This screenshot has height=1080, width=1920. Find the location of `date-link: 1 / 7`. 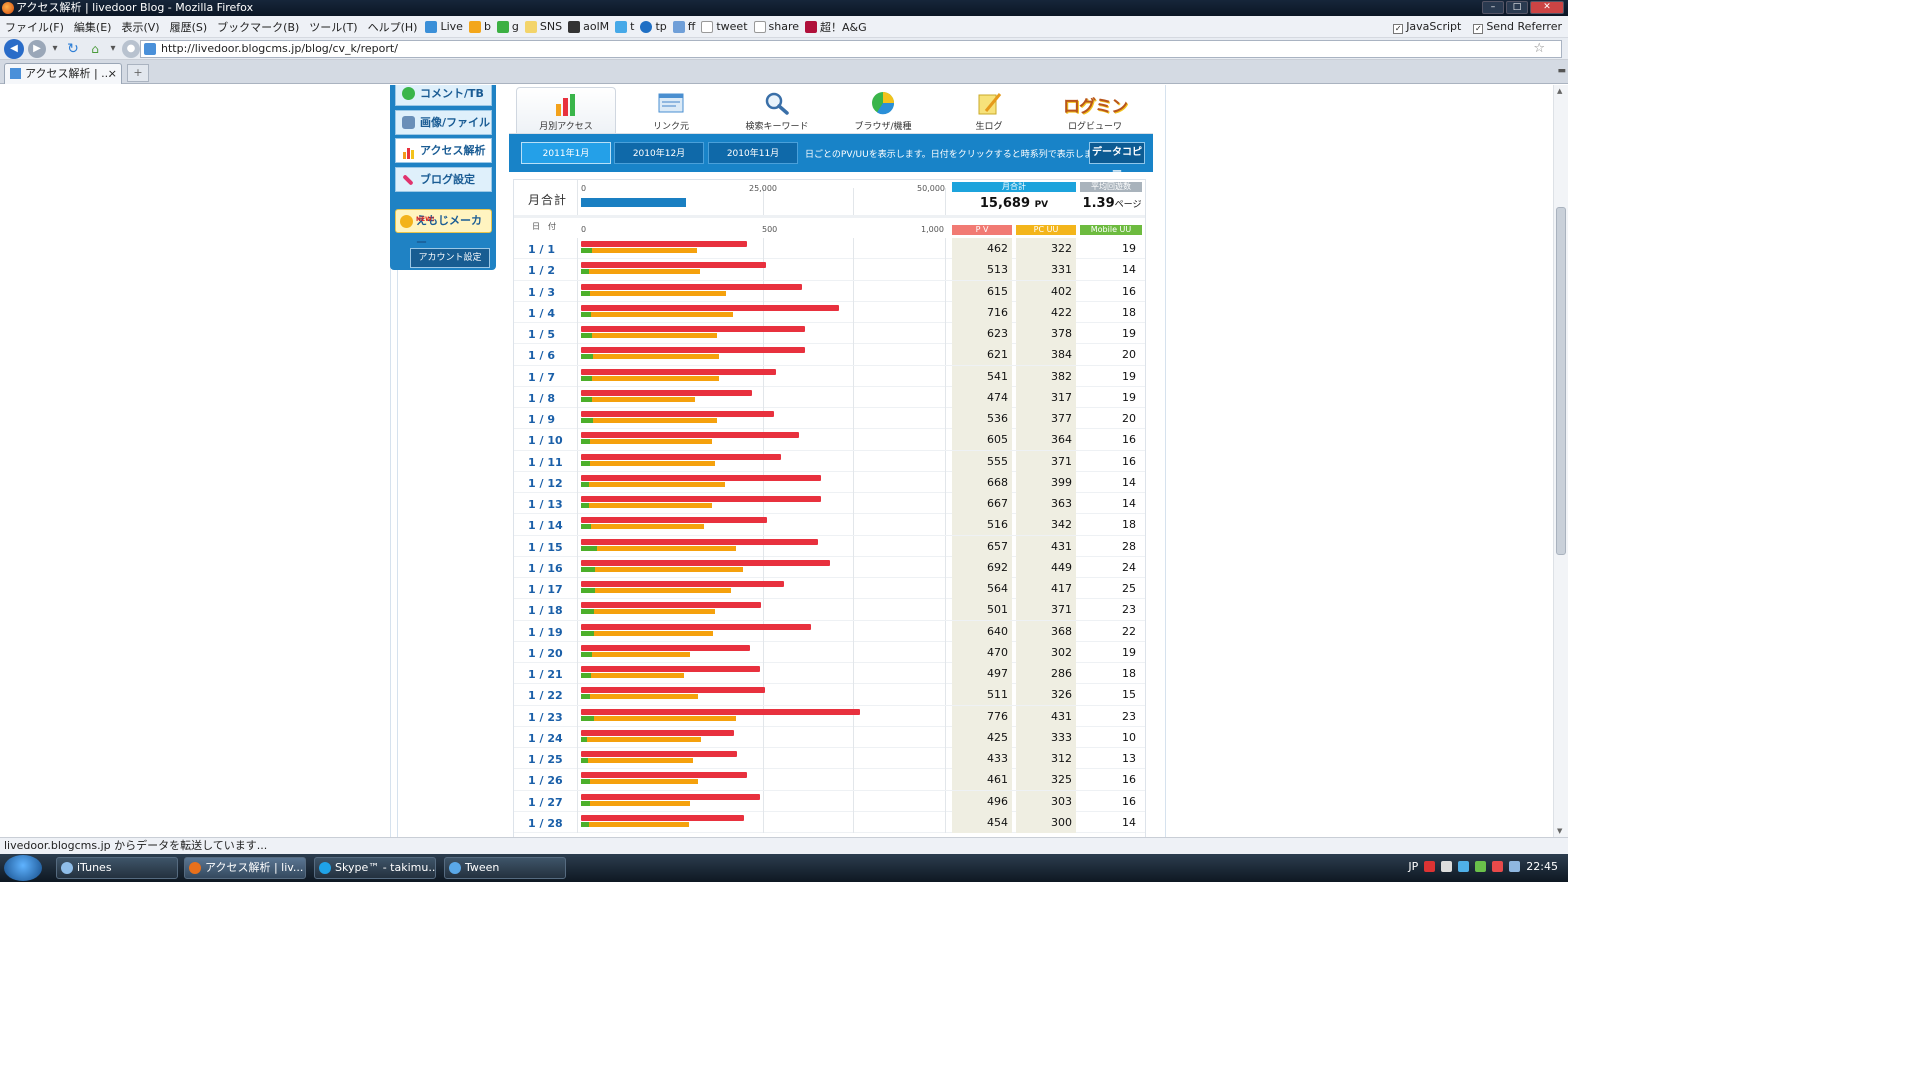

date-link: 1 / 7 is located at coordinates (541, 377).